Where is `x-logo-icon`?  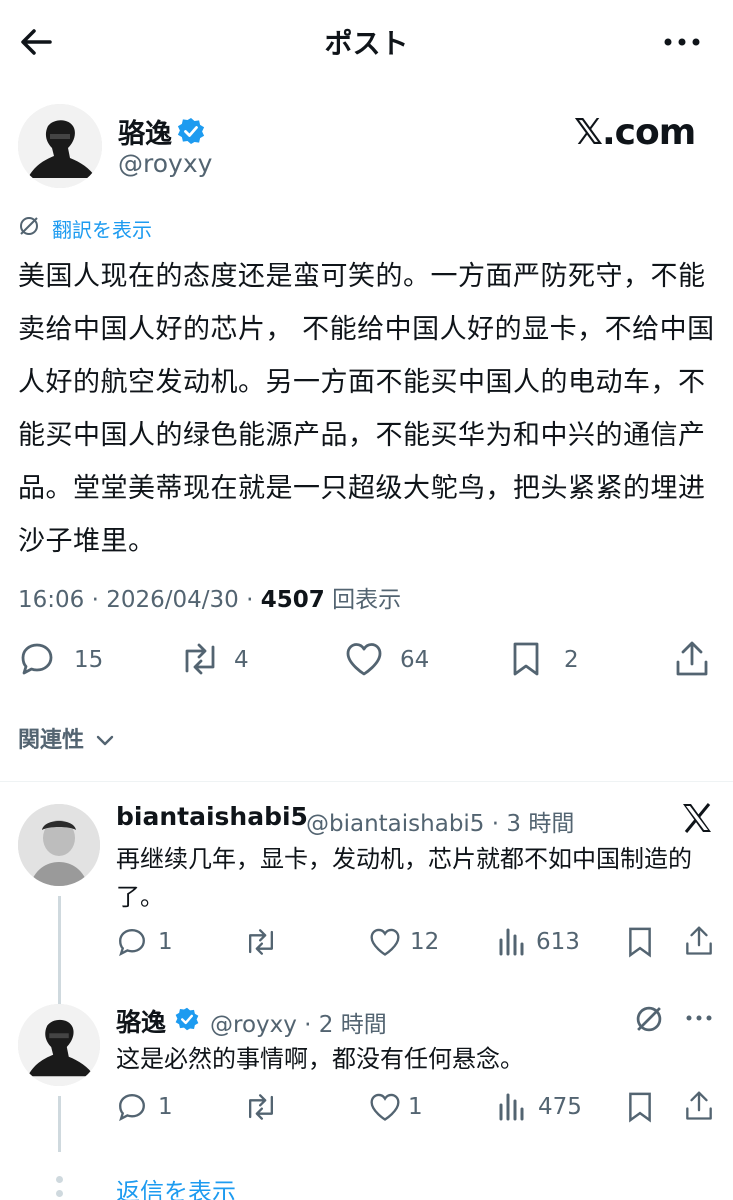 x-logo-icon is located at coordinates (697, 818).